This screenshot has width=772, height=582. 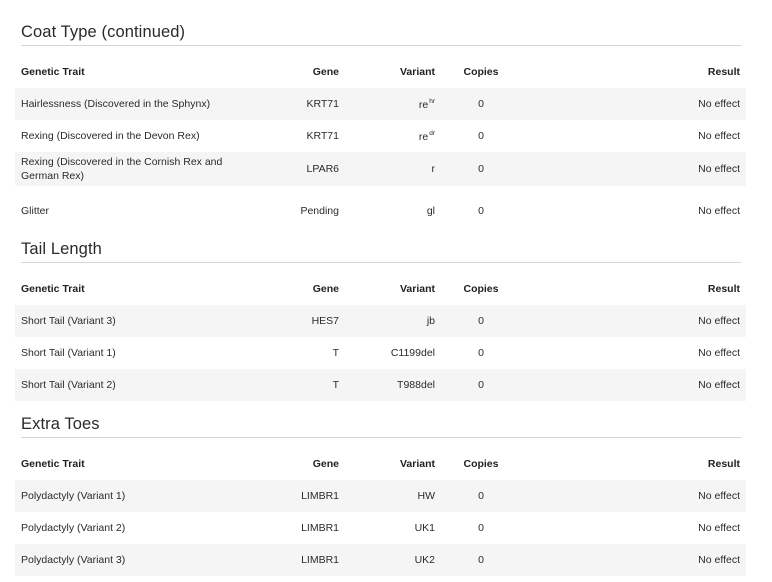 What do you see at coordinates (138, 321) in the screenshot?
I see `trait-cell: Short Tail (Variant 3)` at bounding box center [138, 321].